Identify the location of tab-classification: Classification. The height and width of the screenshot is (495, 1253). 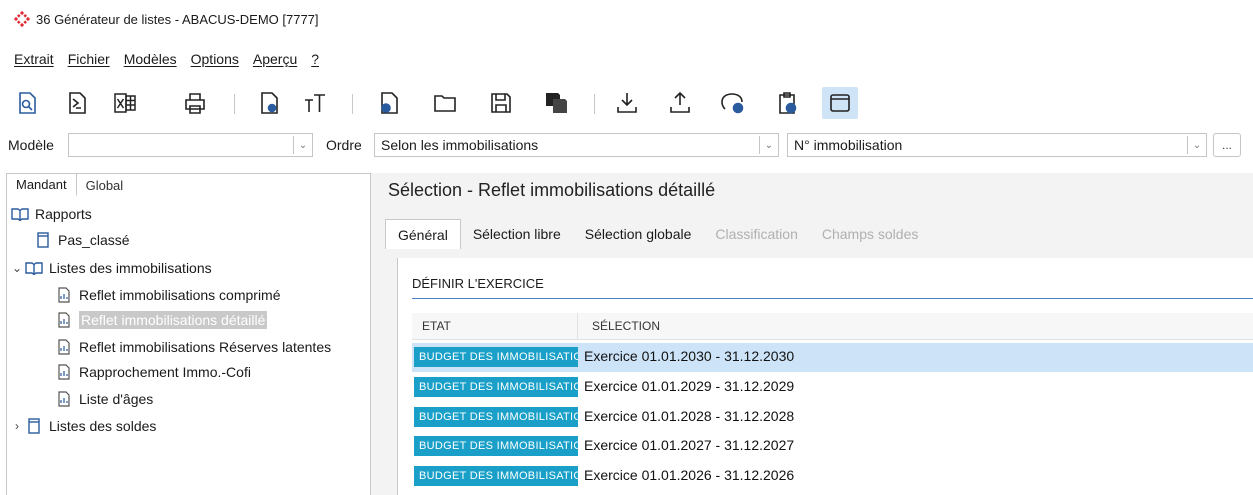
(756, 234).